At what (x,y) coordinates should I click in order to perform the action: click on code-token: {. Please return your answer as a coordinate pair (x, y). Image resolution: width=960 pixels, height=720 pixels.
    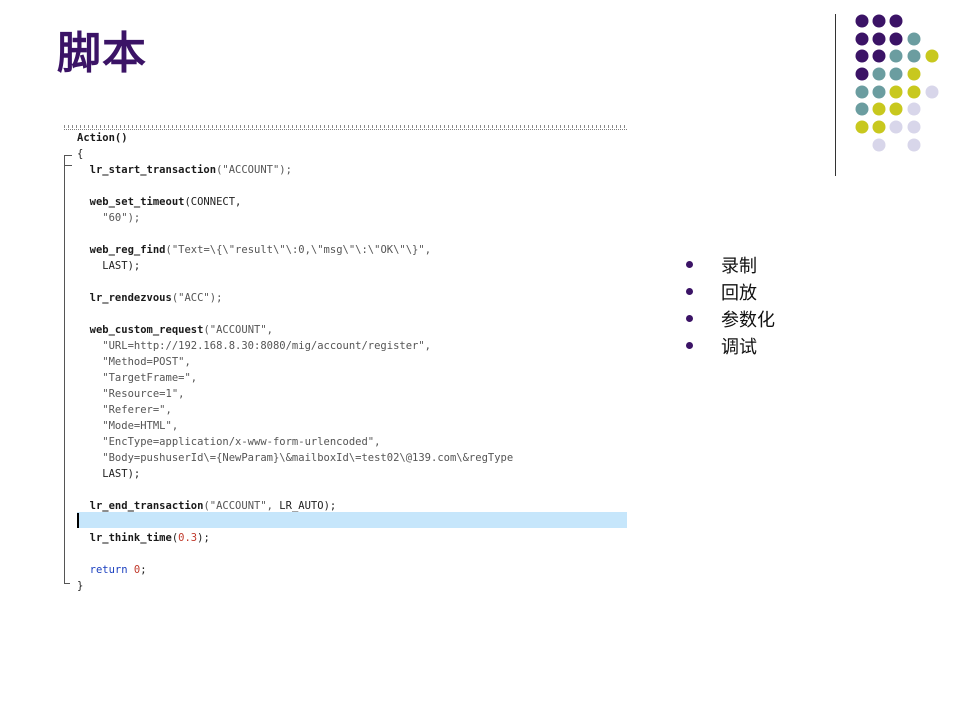
    Looking at the image, I should click on (80, 154).